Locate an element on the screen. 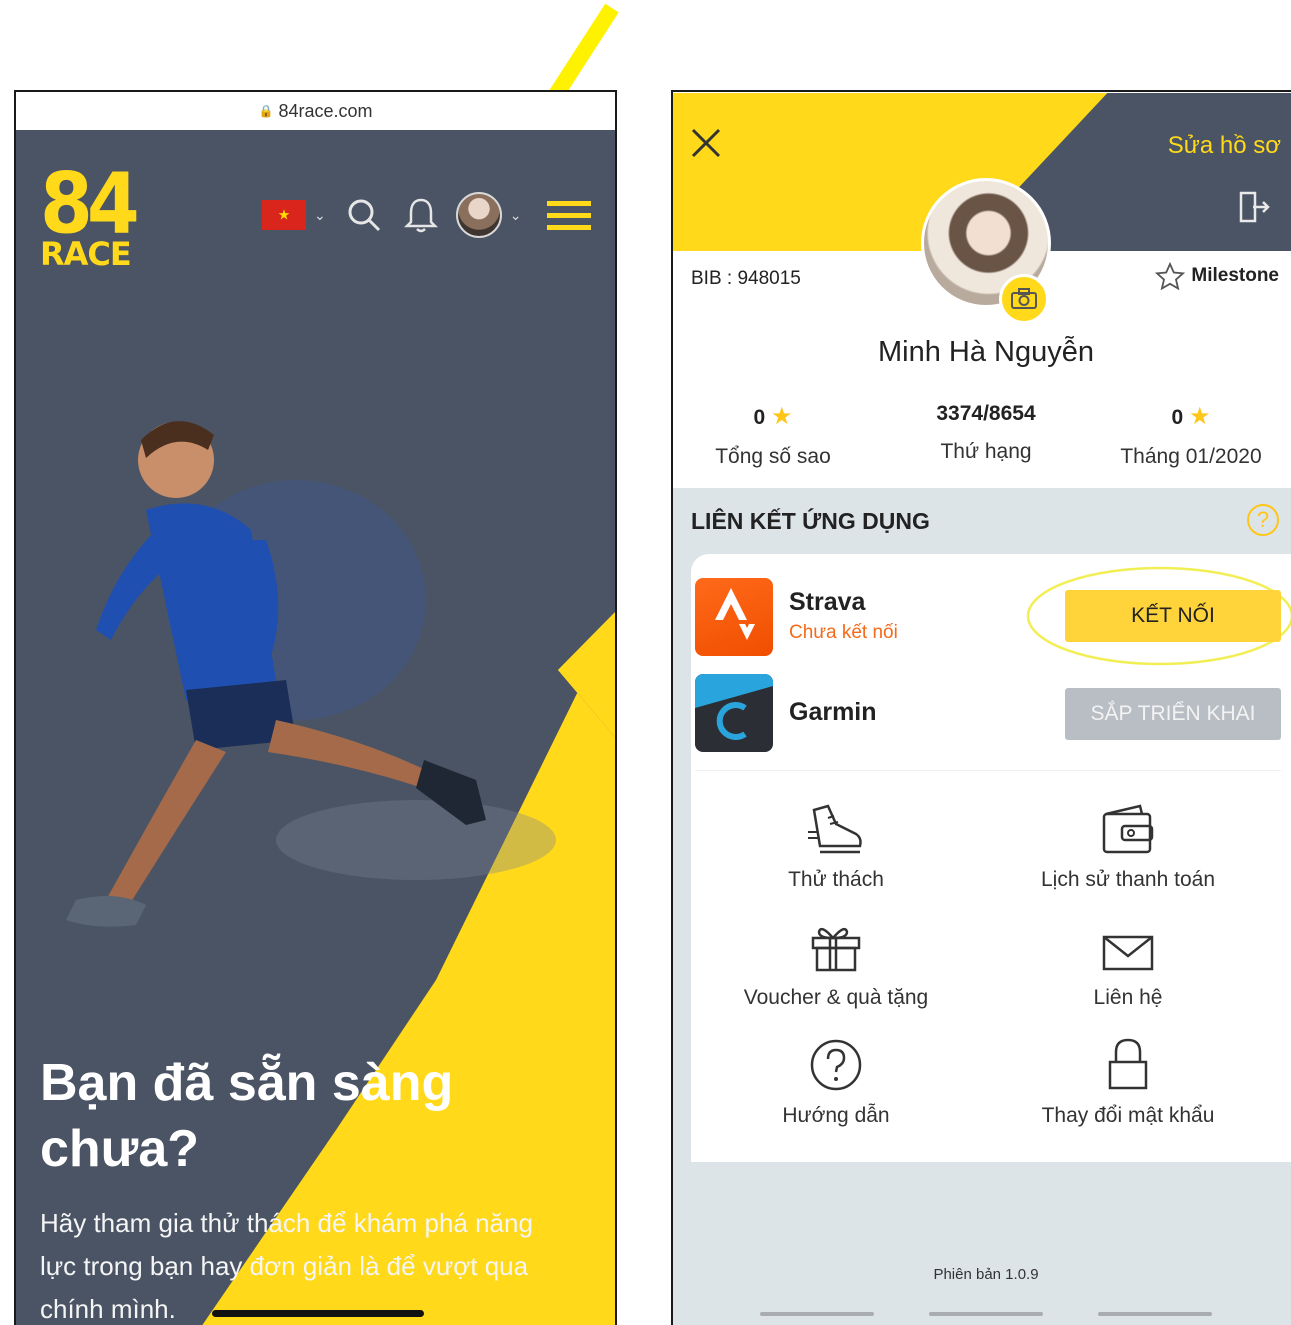 The width and height of the screenshot is (1291, 1325). menu-change-password: Thay đổi mật khẩu is located at coordinates (1128, 1079).